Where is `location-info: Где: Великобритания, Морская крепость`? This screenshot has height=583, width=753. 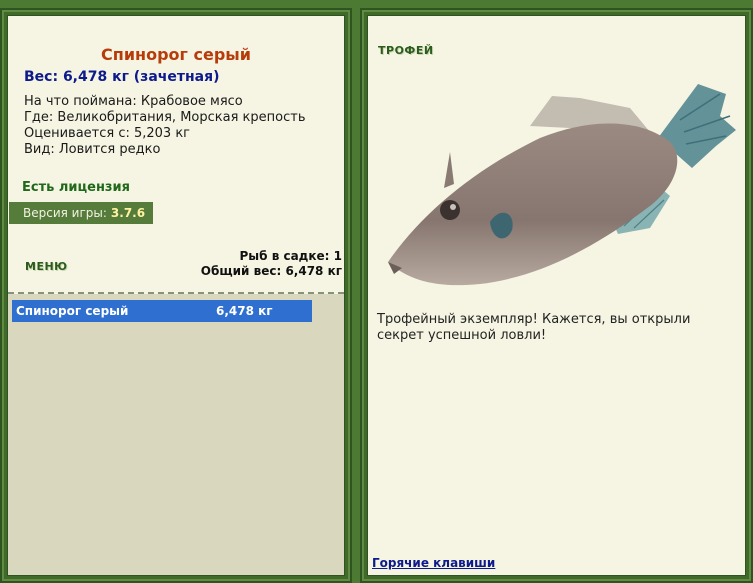 location-info: Где: Великобритания, Морская крепость is located at coordinates (165, 117).